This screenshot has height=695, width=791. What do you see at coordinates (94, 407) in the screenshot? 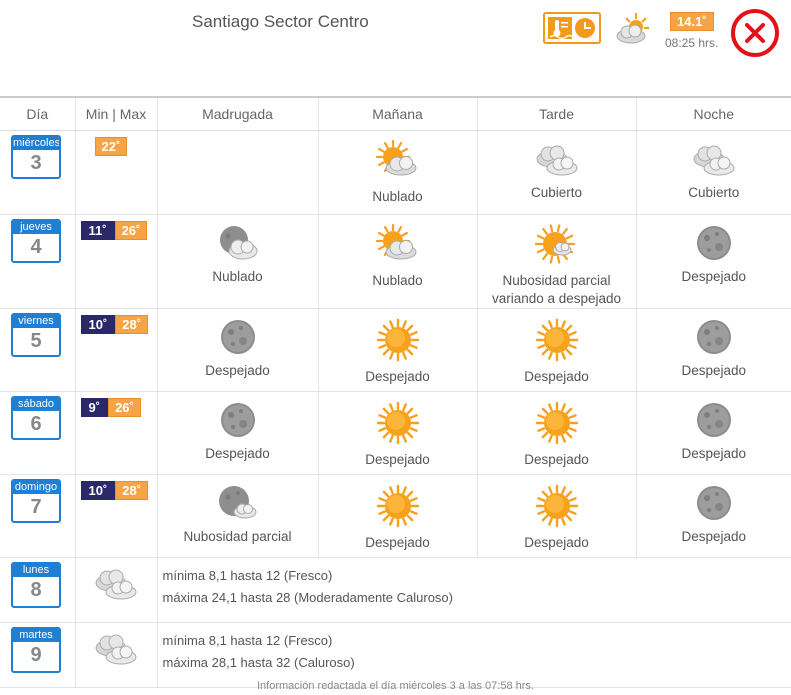
I see `min-temp: 9˚` at bounding box center [94, 407].